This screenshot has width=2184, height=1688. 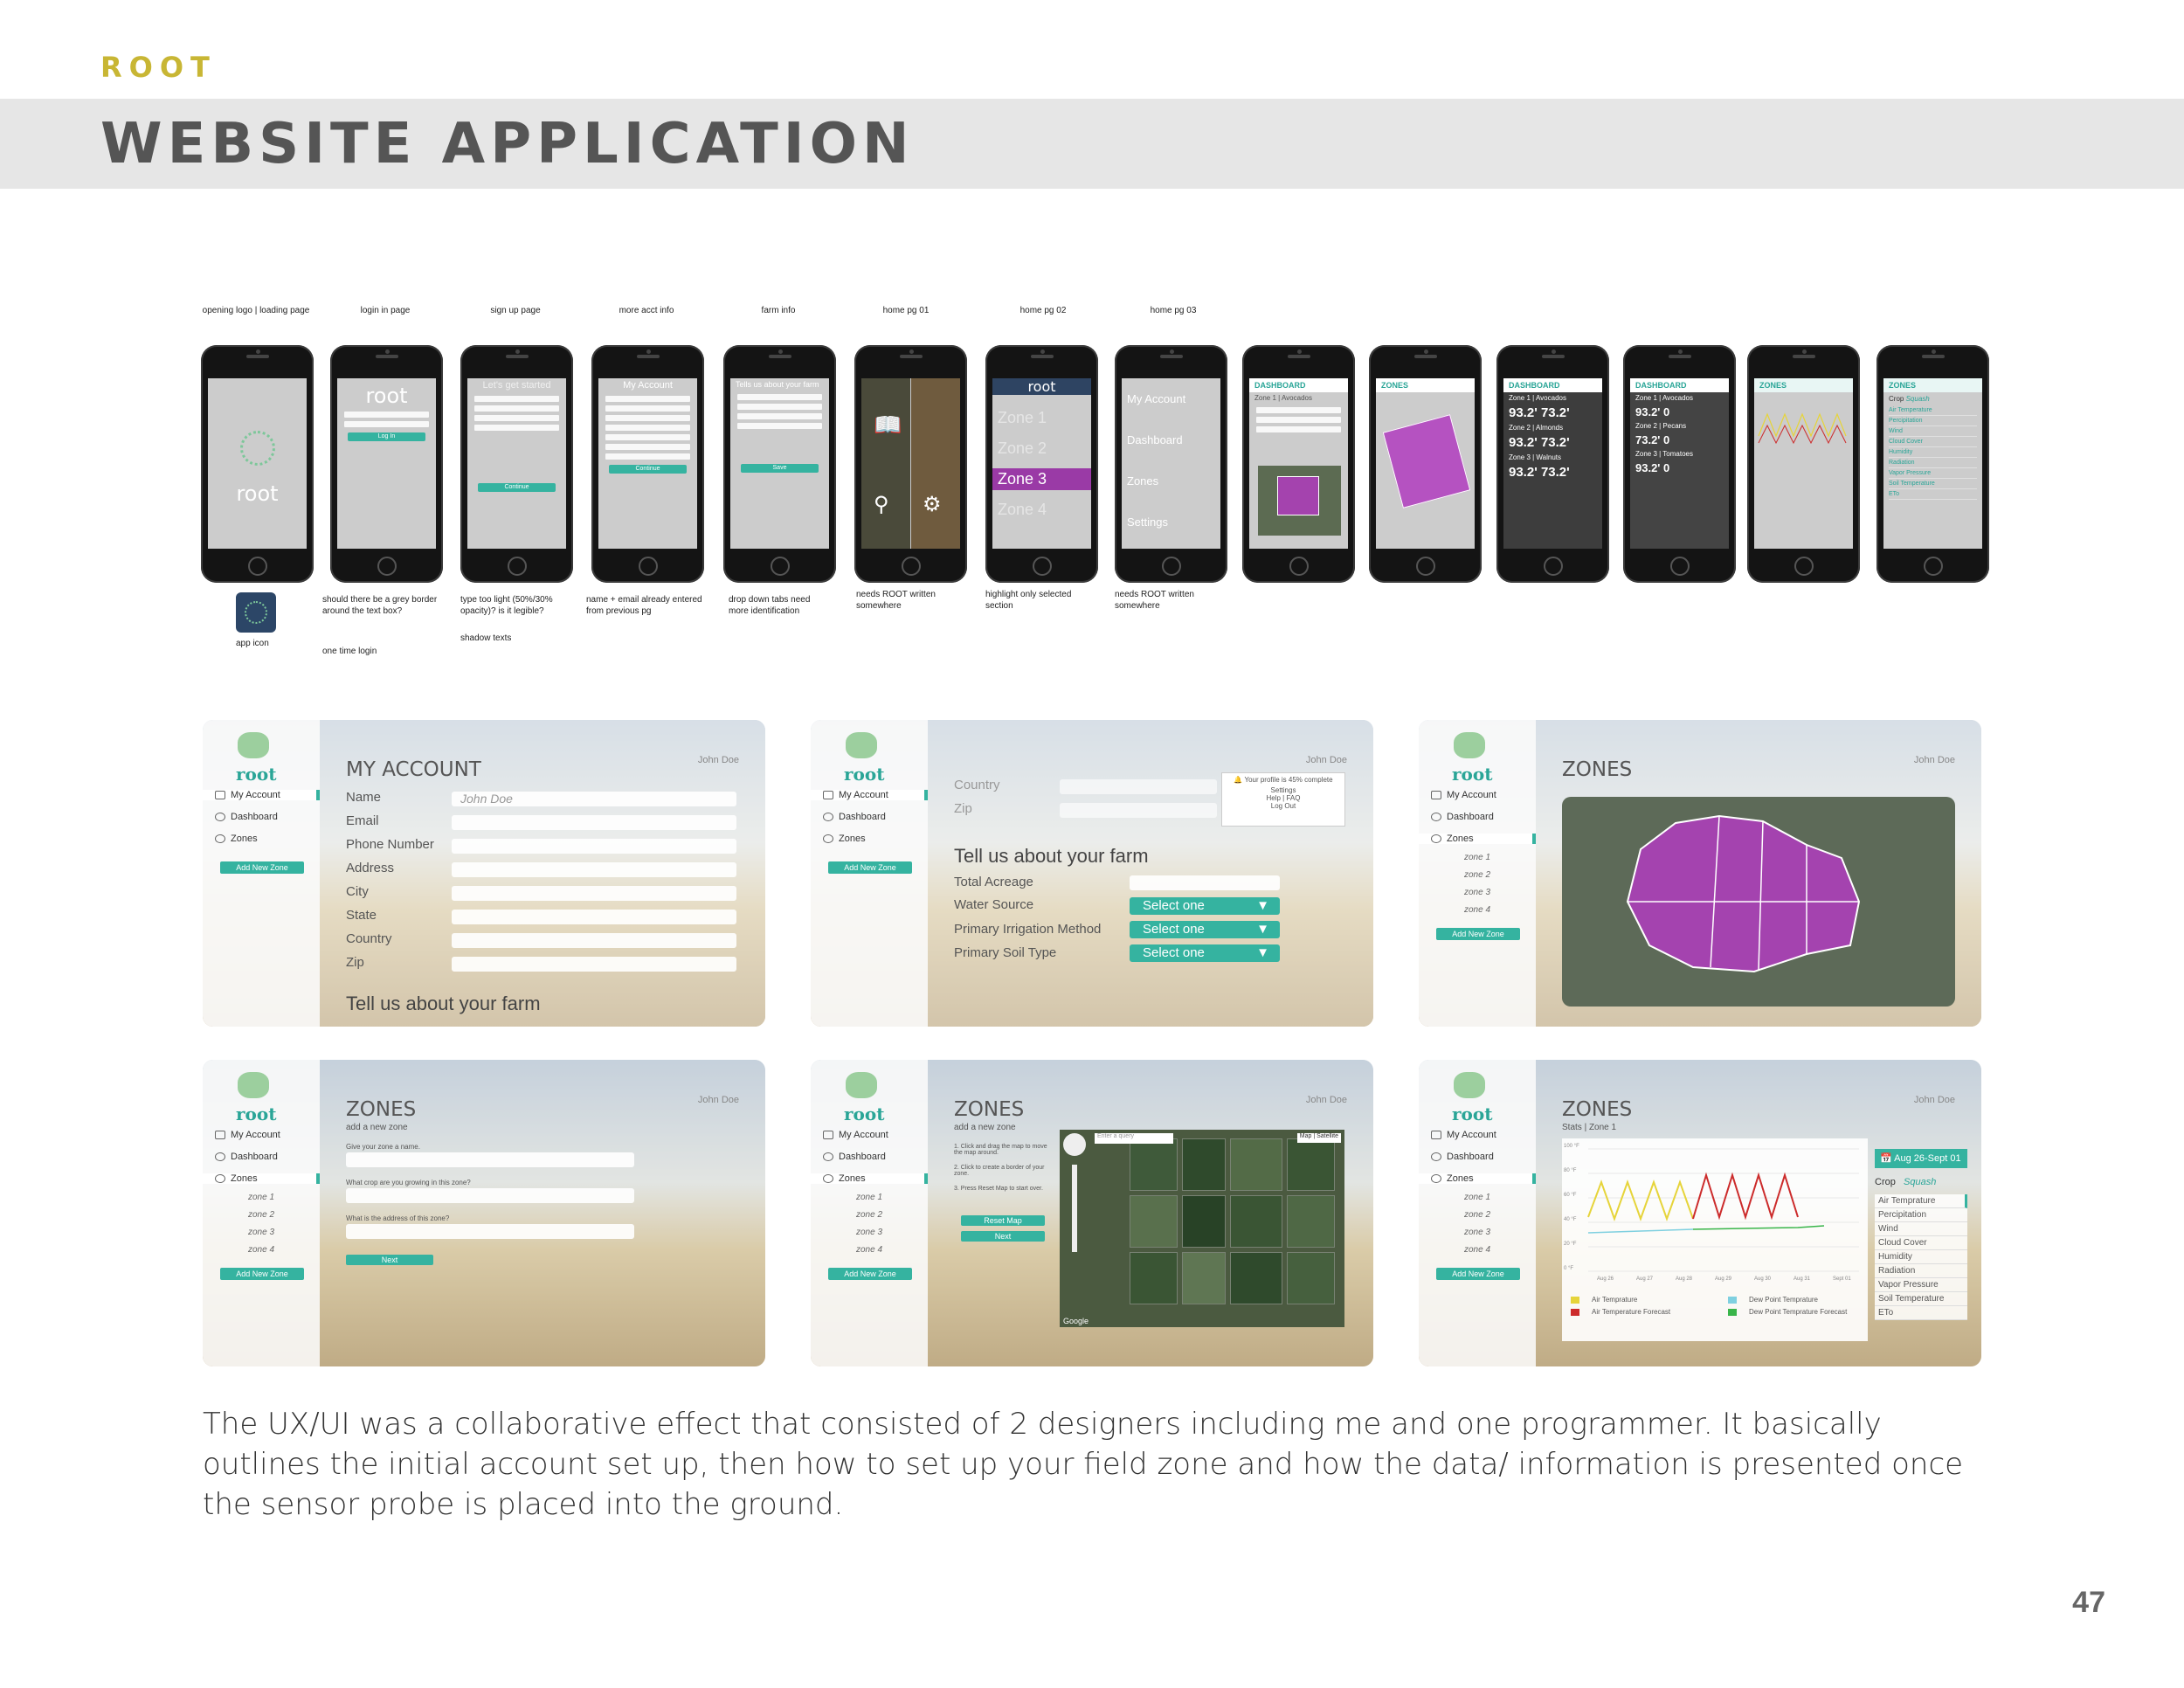 What do you see at coordinates (1205, 953) in the screenshot?
I see `soil-select: Select one ▼` at bounding box center [1205, 953].